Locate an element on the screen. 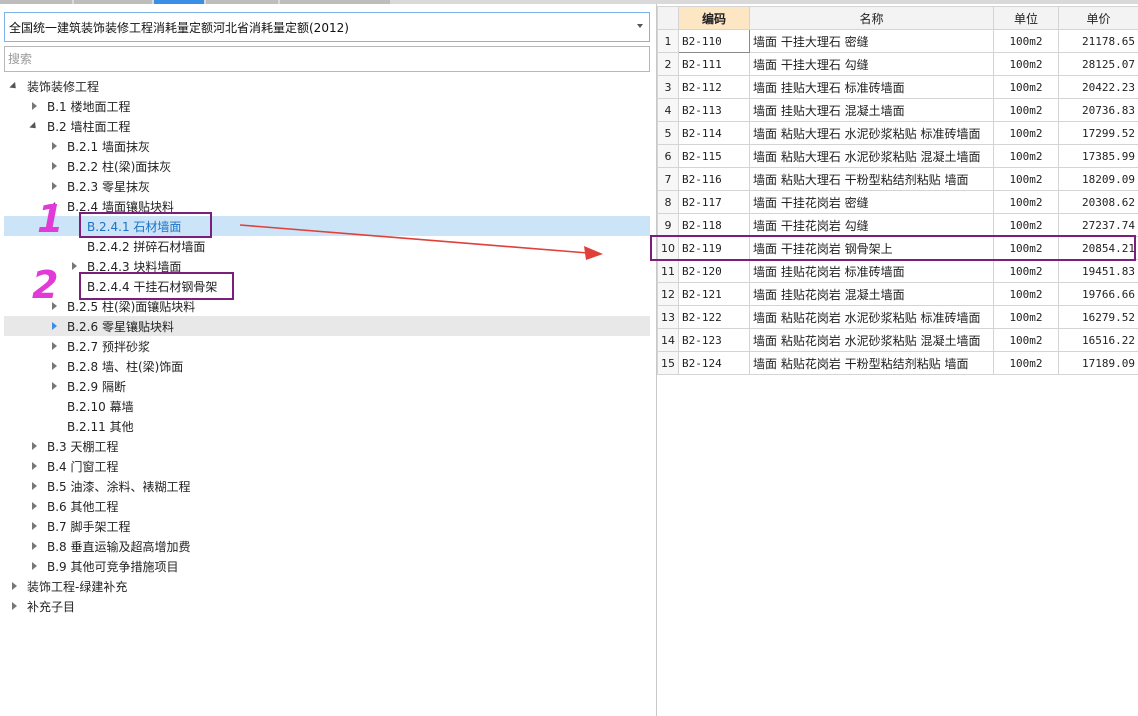 The height and width of the screenshot is (716, 1138). row-number-cell: 3 is located at coordinates (668, 87).